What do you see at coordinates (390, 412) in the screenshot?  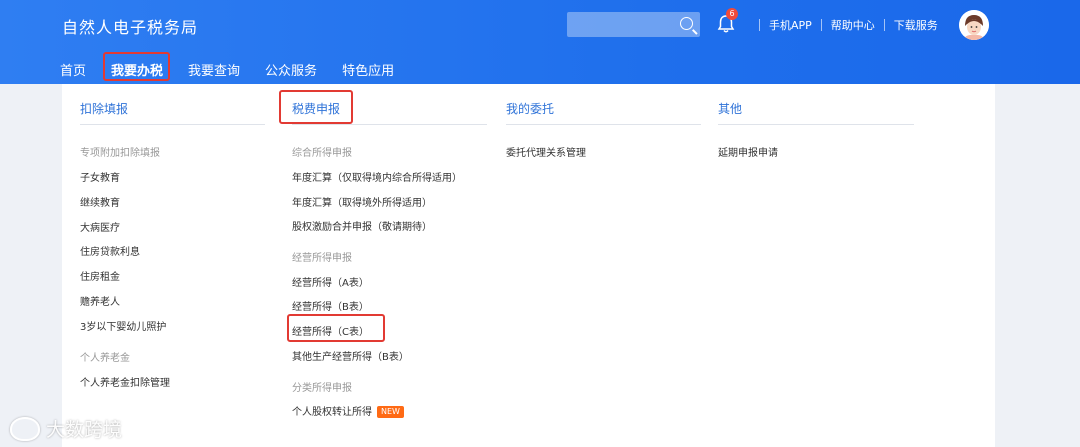 I see `new-badge: NEW` at bounding box center [390, 412].